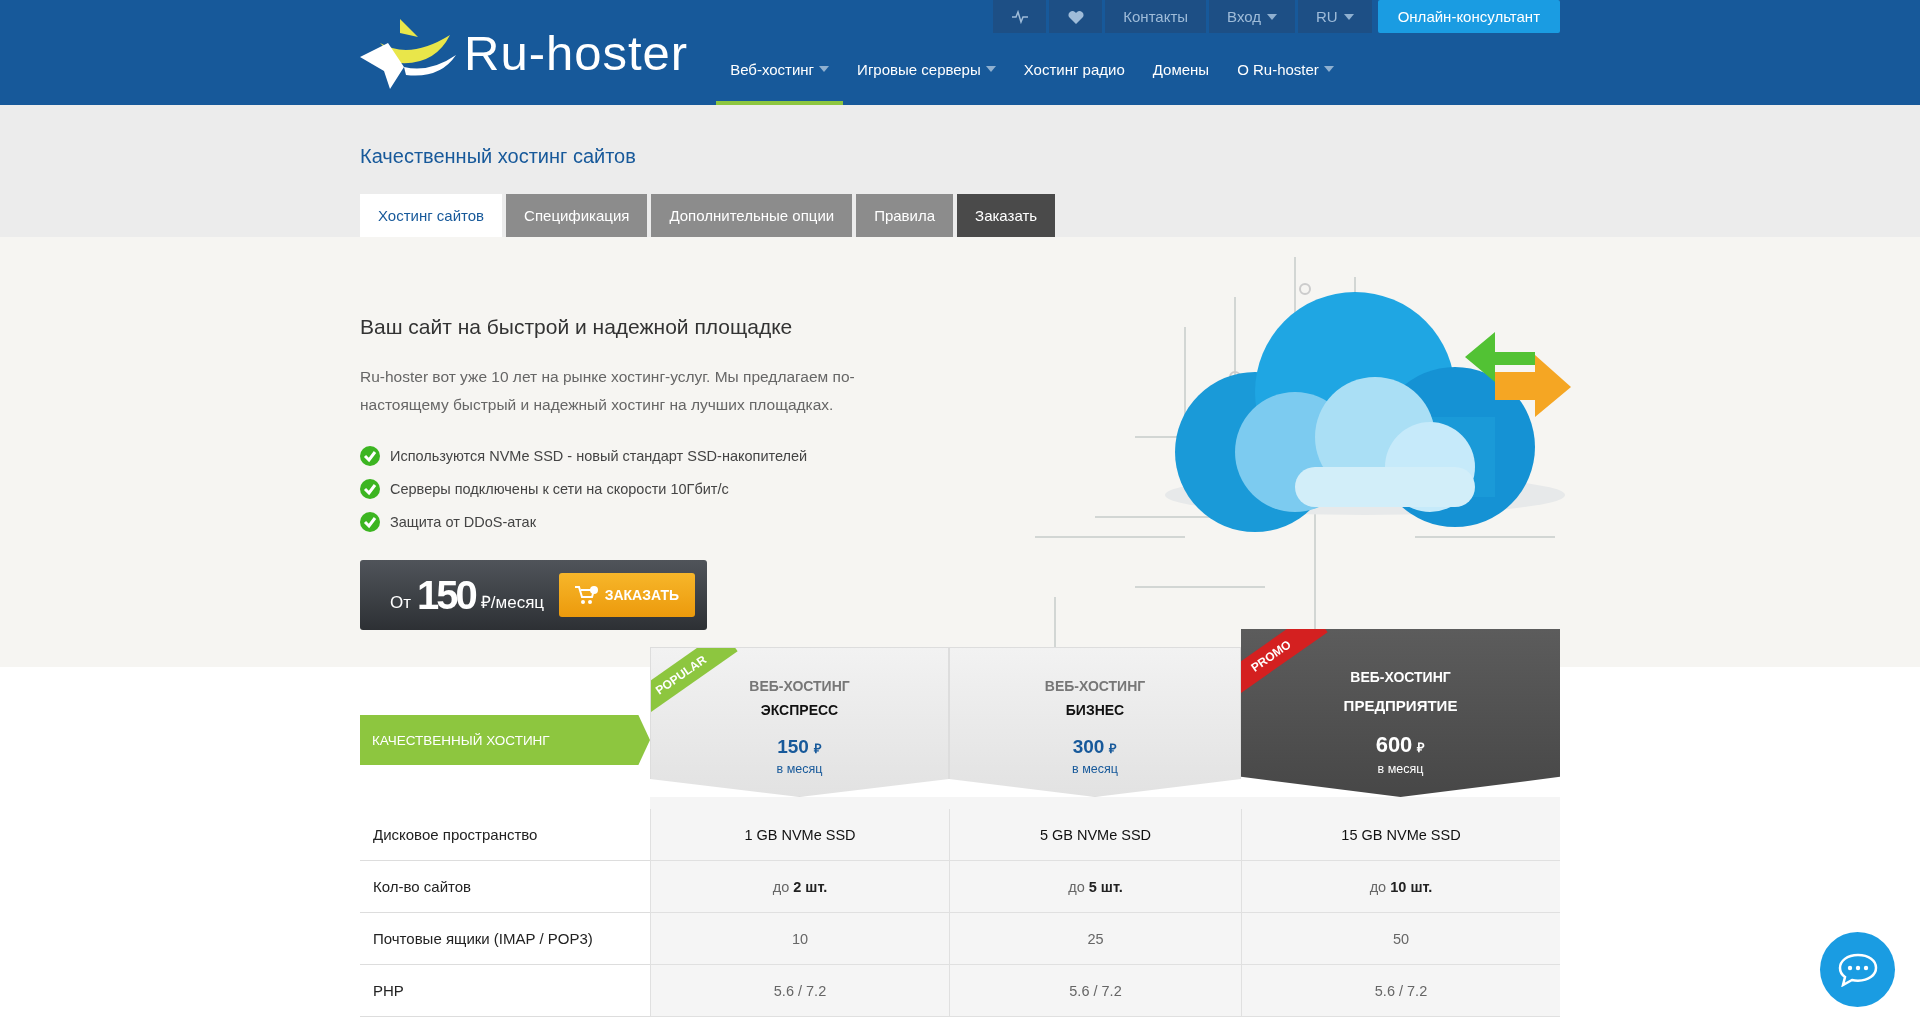  Describe the element at coordinates (498, 156) in the screenshot. I see `page-title: Качественный хостинг сайтов` at that location.